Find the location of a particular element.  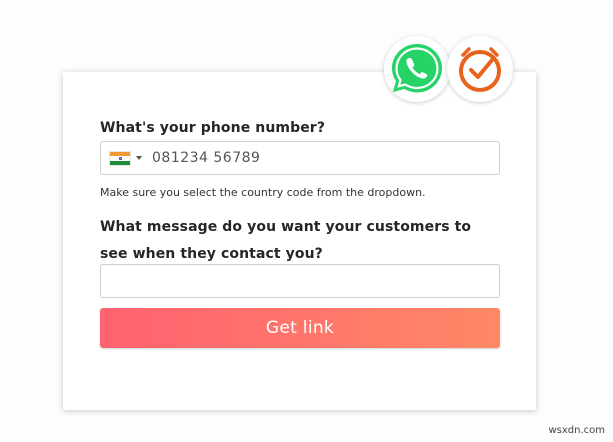

watermark: wsxdn.com is located at coordinates (576, 430).